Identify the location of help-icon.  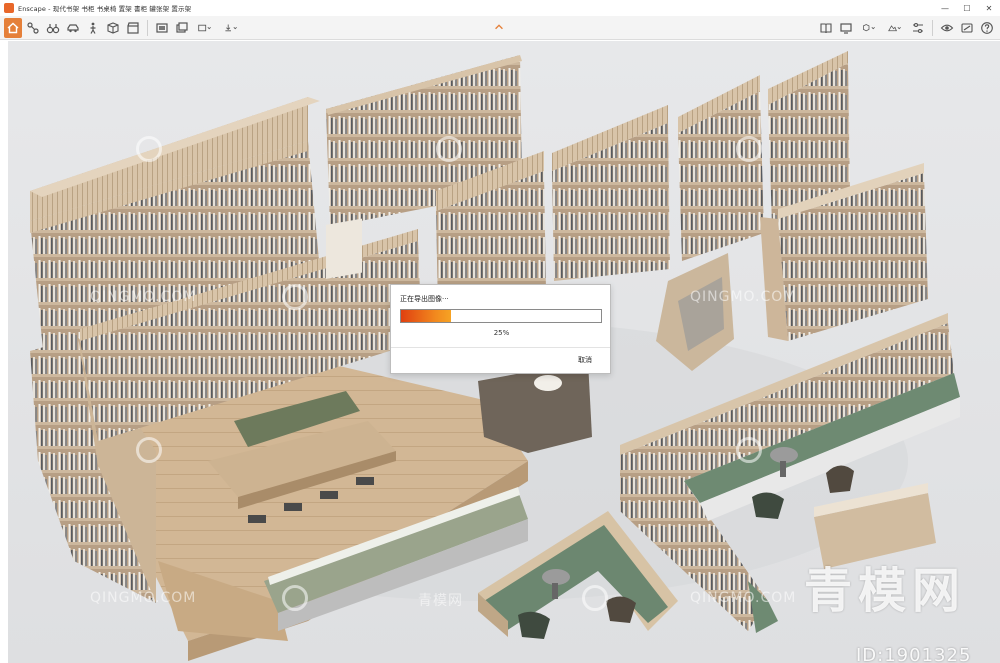
(987, 28).